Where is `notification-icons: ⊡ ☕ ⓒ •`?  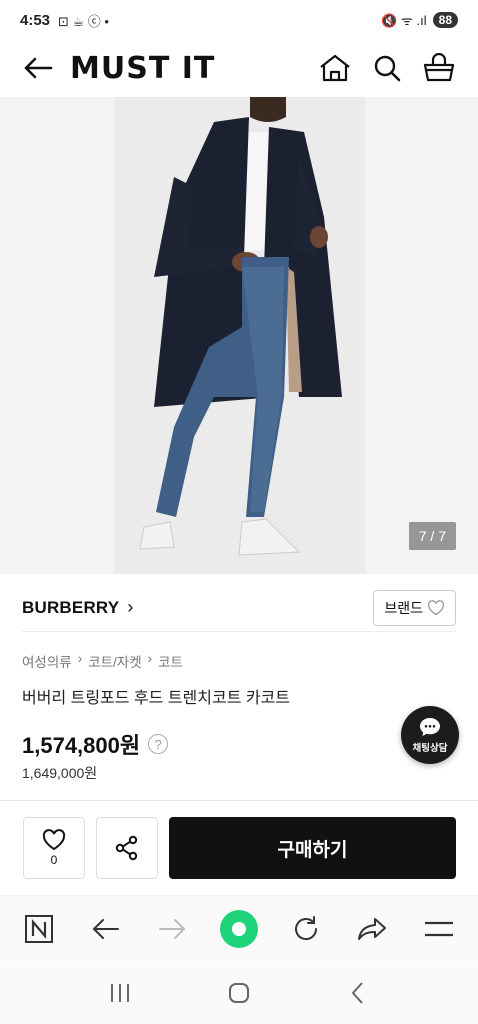
notification-icons: ⊡ ☕ ⓒ • is located at coordinates (83, 21).